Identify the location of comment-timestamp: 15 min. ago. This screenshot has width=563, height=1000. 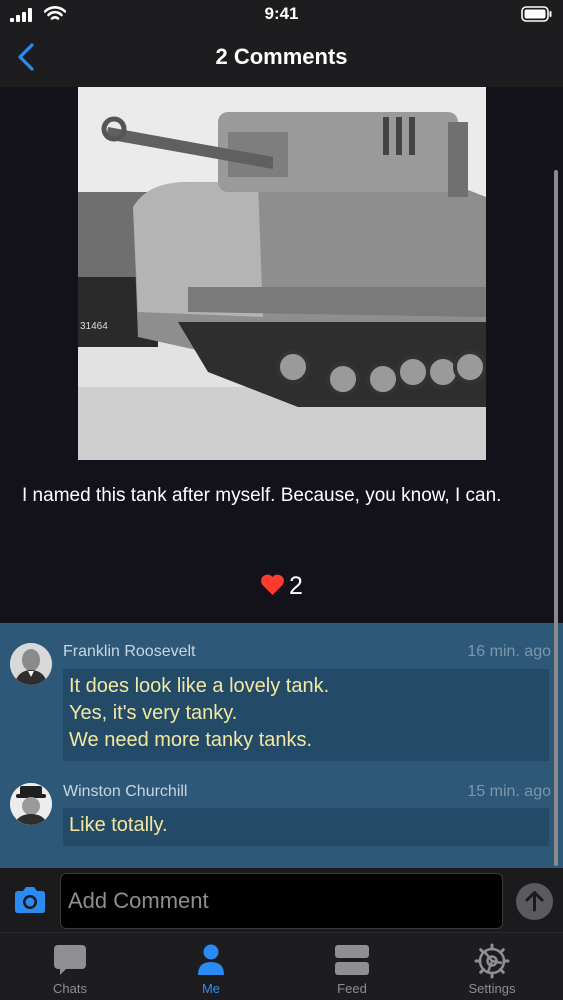
(509, 791).